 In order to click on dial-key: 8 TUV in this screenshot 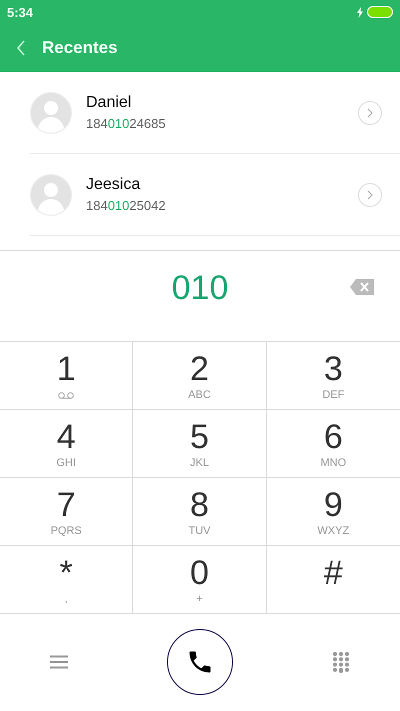, I will do `click(200, 512)`.